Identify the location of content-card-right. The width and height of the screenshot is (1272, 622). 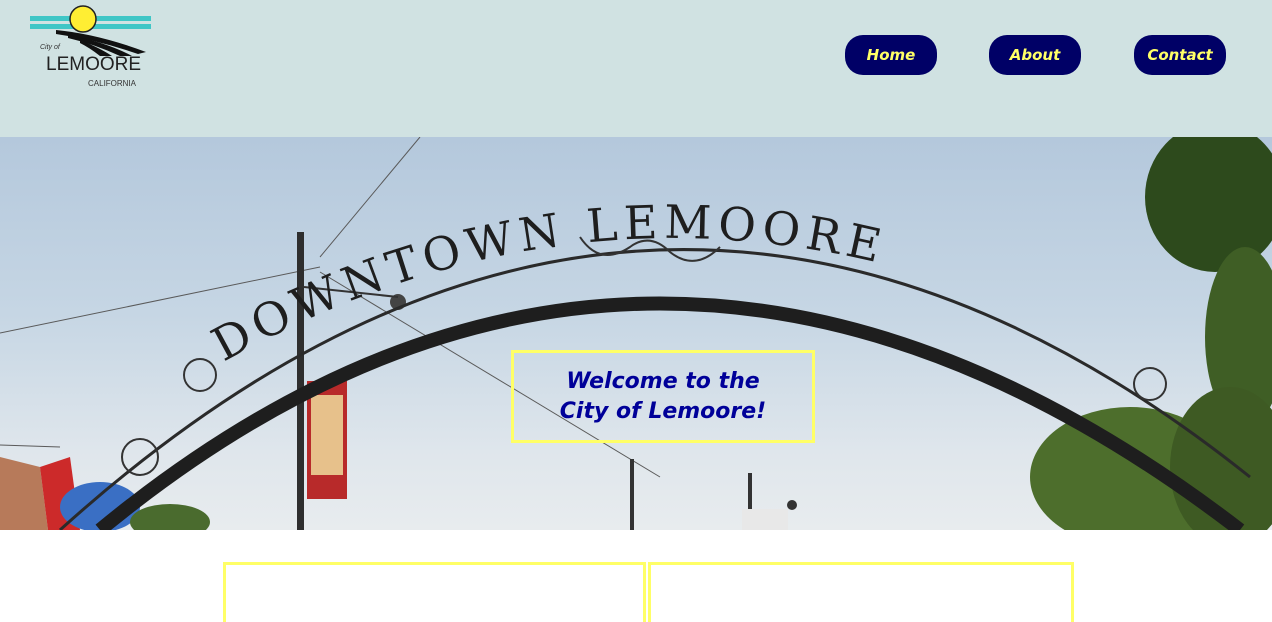
(861, 592).